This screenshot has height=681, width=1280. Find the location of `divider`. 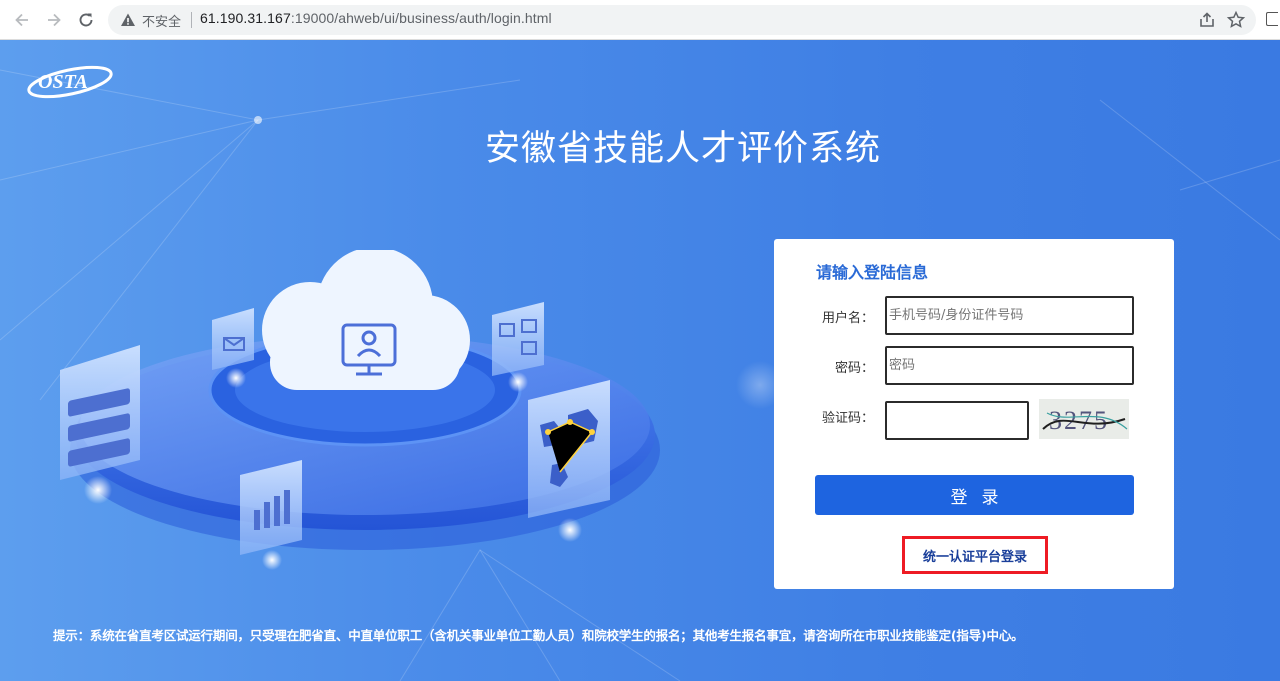

divider is located at coordinates (191, 20).